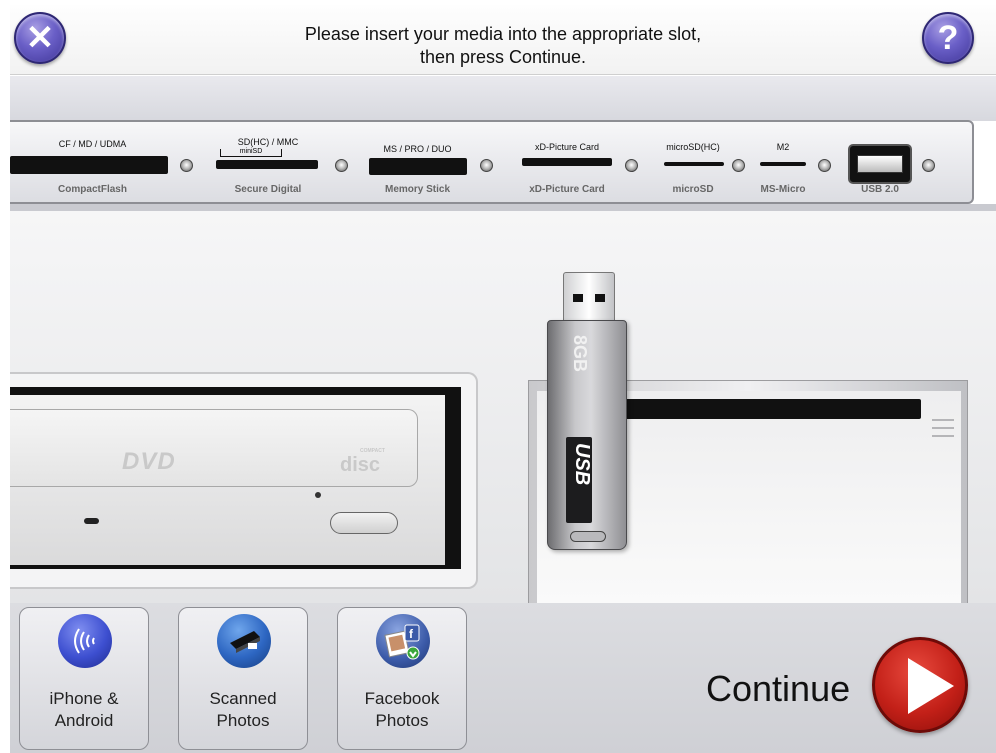 The width and height of the screenshot is (996, 753). Describe the element at coordinates (580, 354) in the screenshot. I see `usb-capacity-label: 8GB` at that location.